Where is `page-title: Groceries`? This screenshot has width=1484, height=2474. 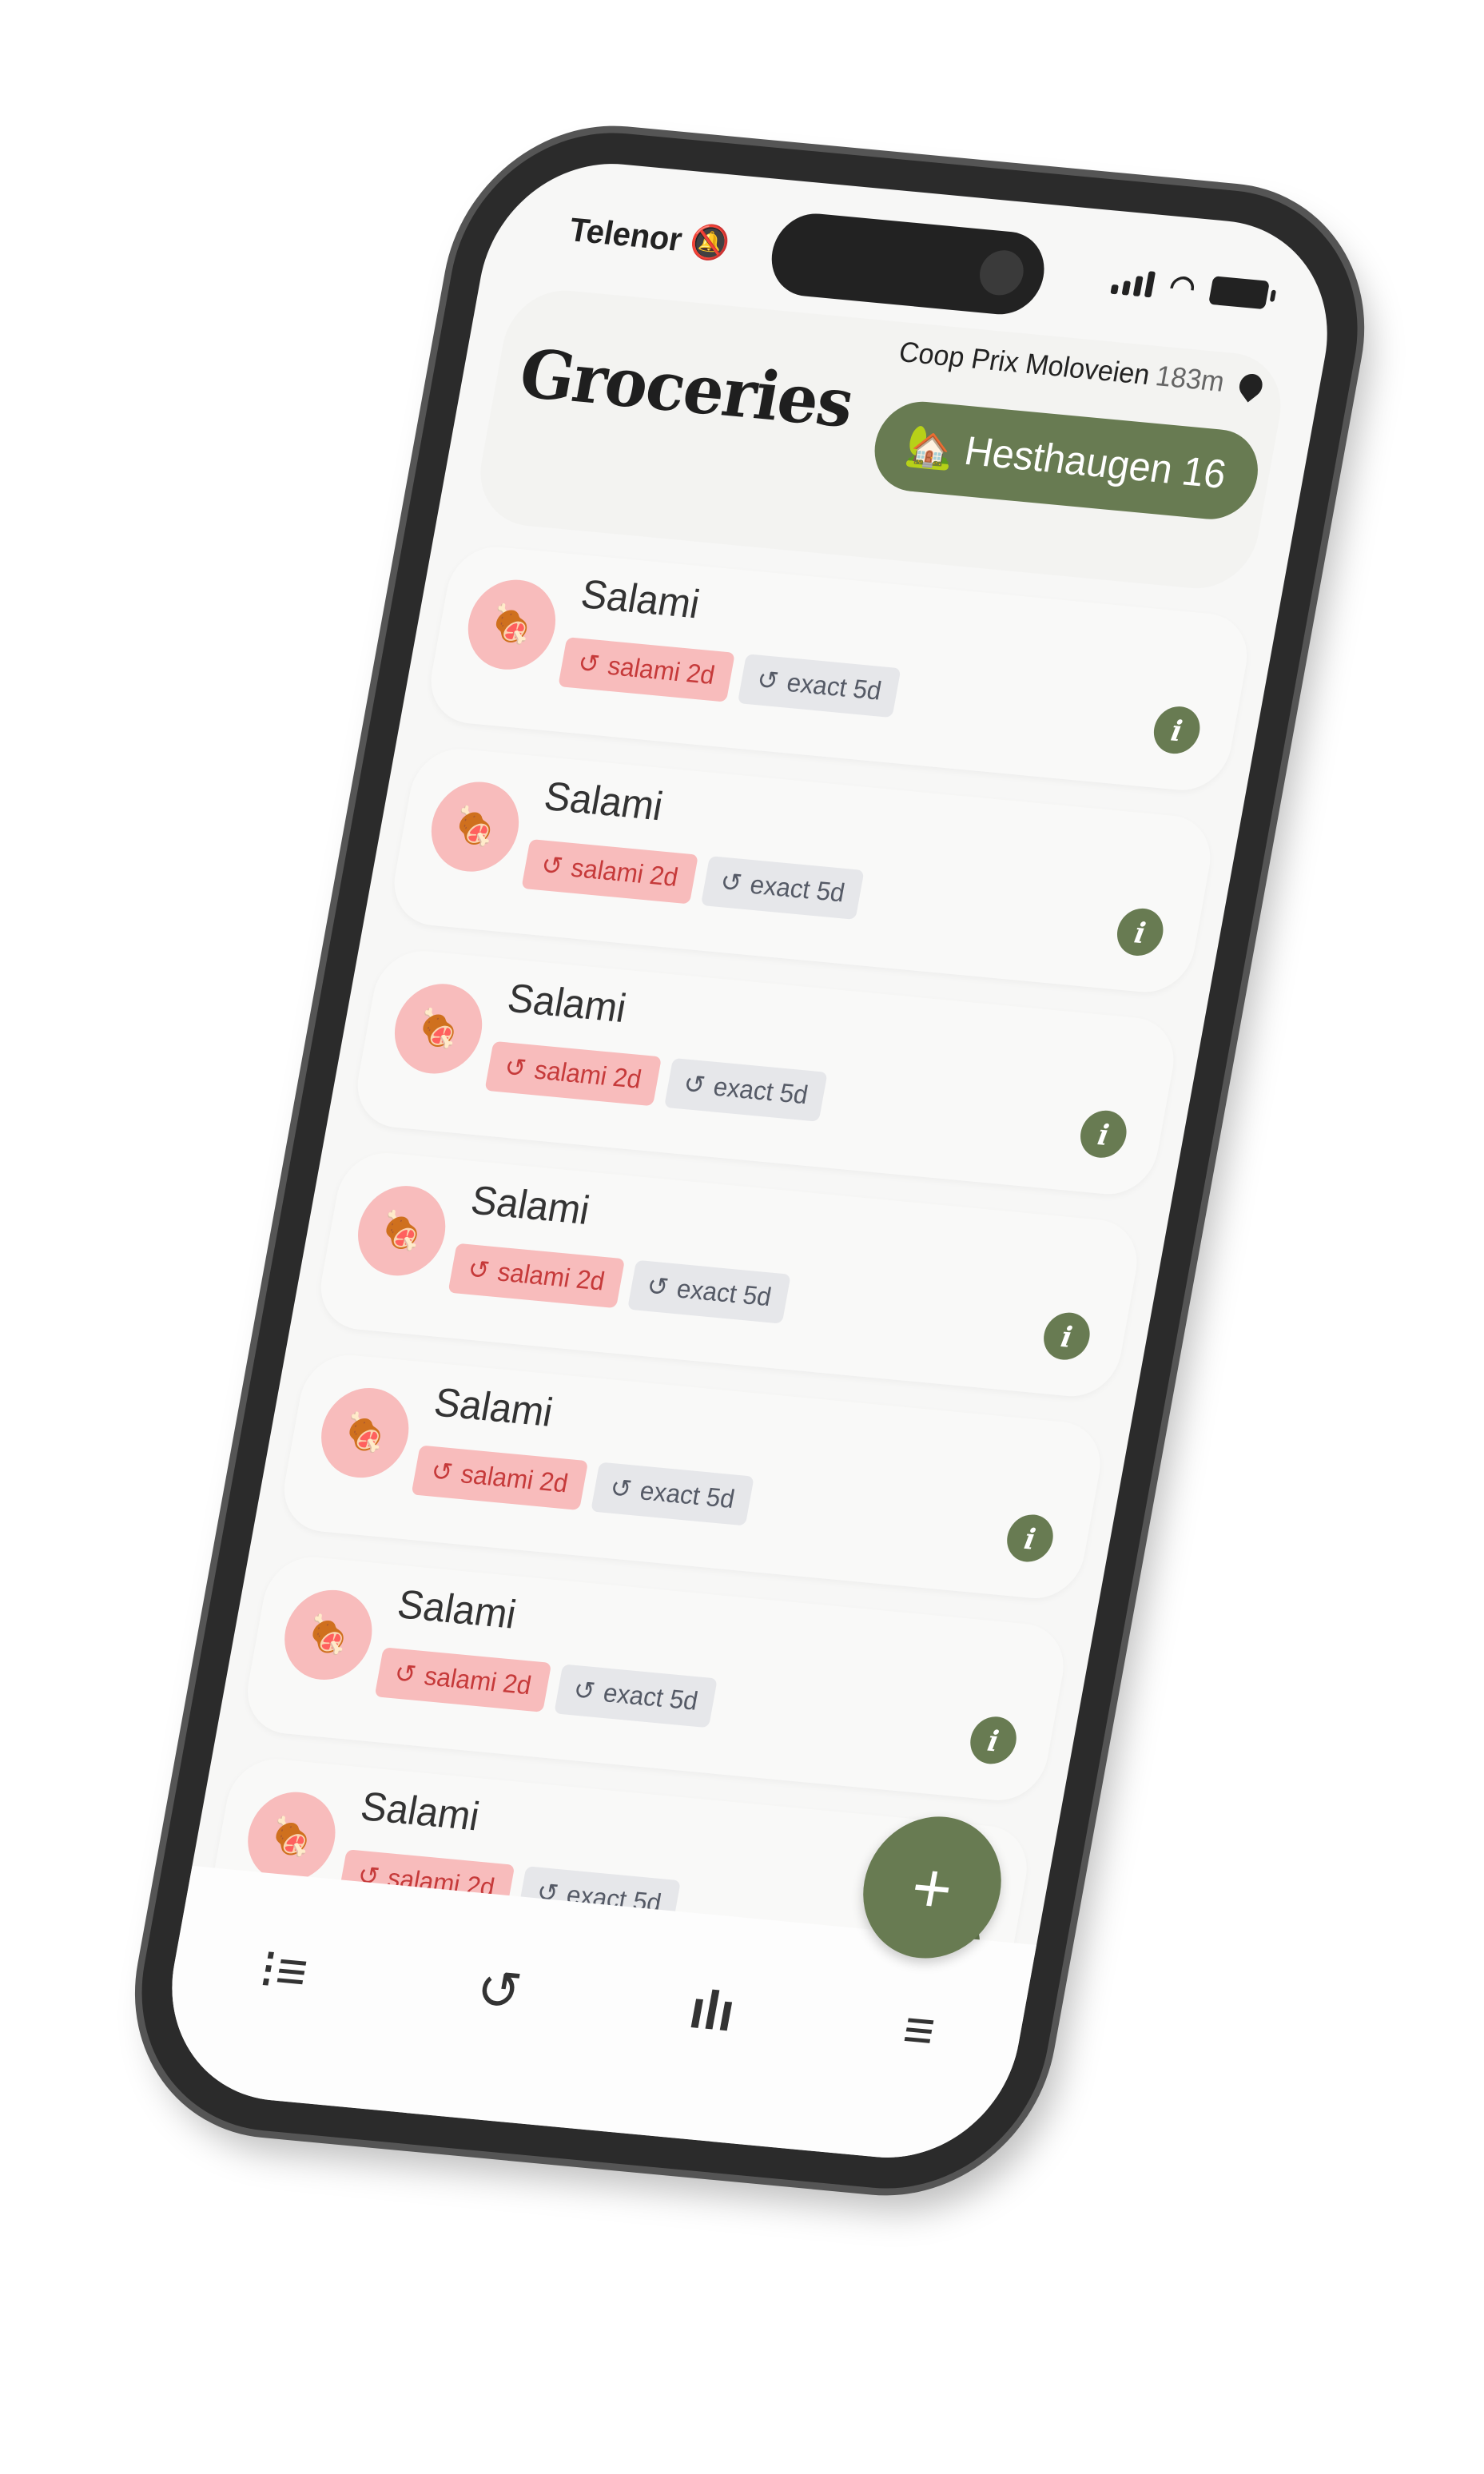
page-title: Groceries is located at coordinates (686, 388).